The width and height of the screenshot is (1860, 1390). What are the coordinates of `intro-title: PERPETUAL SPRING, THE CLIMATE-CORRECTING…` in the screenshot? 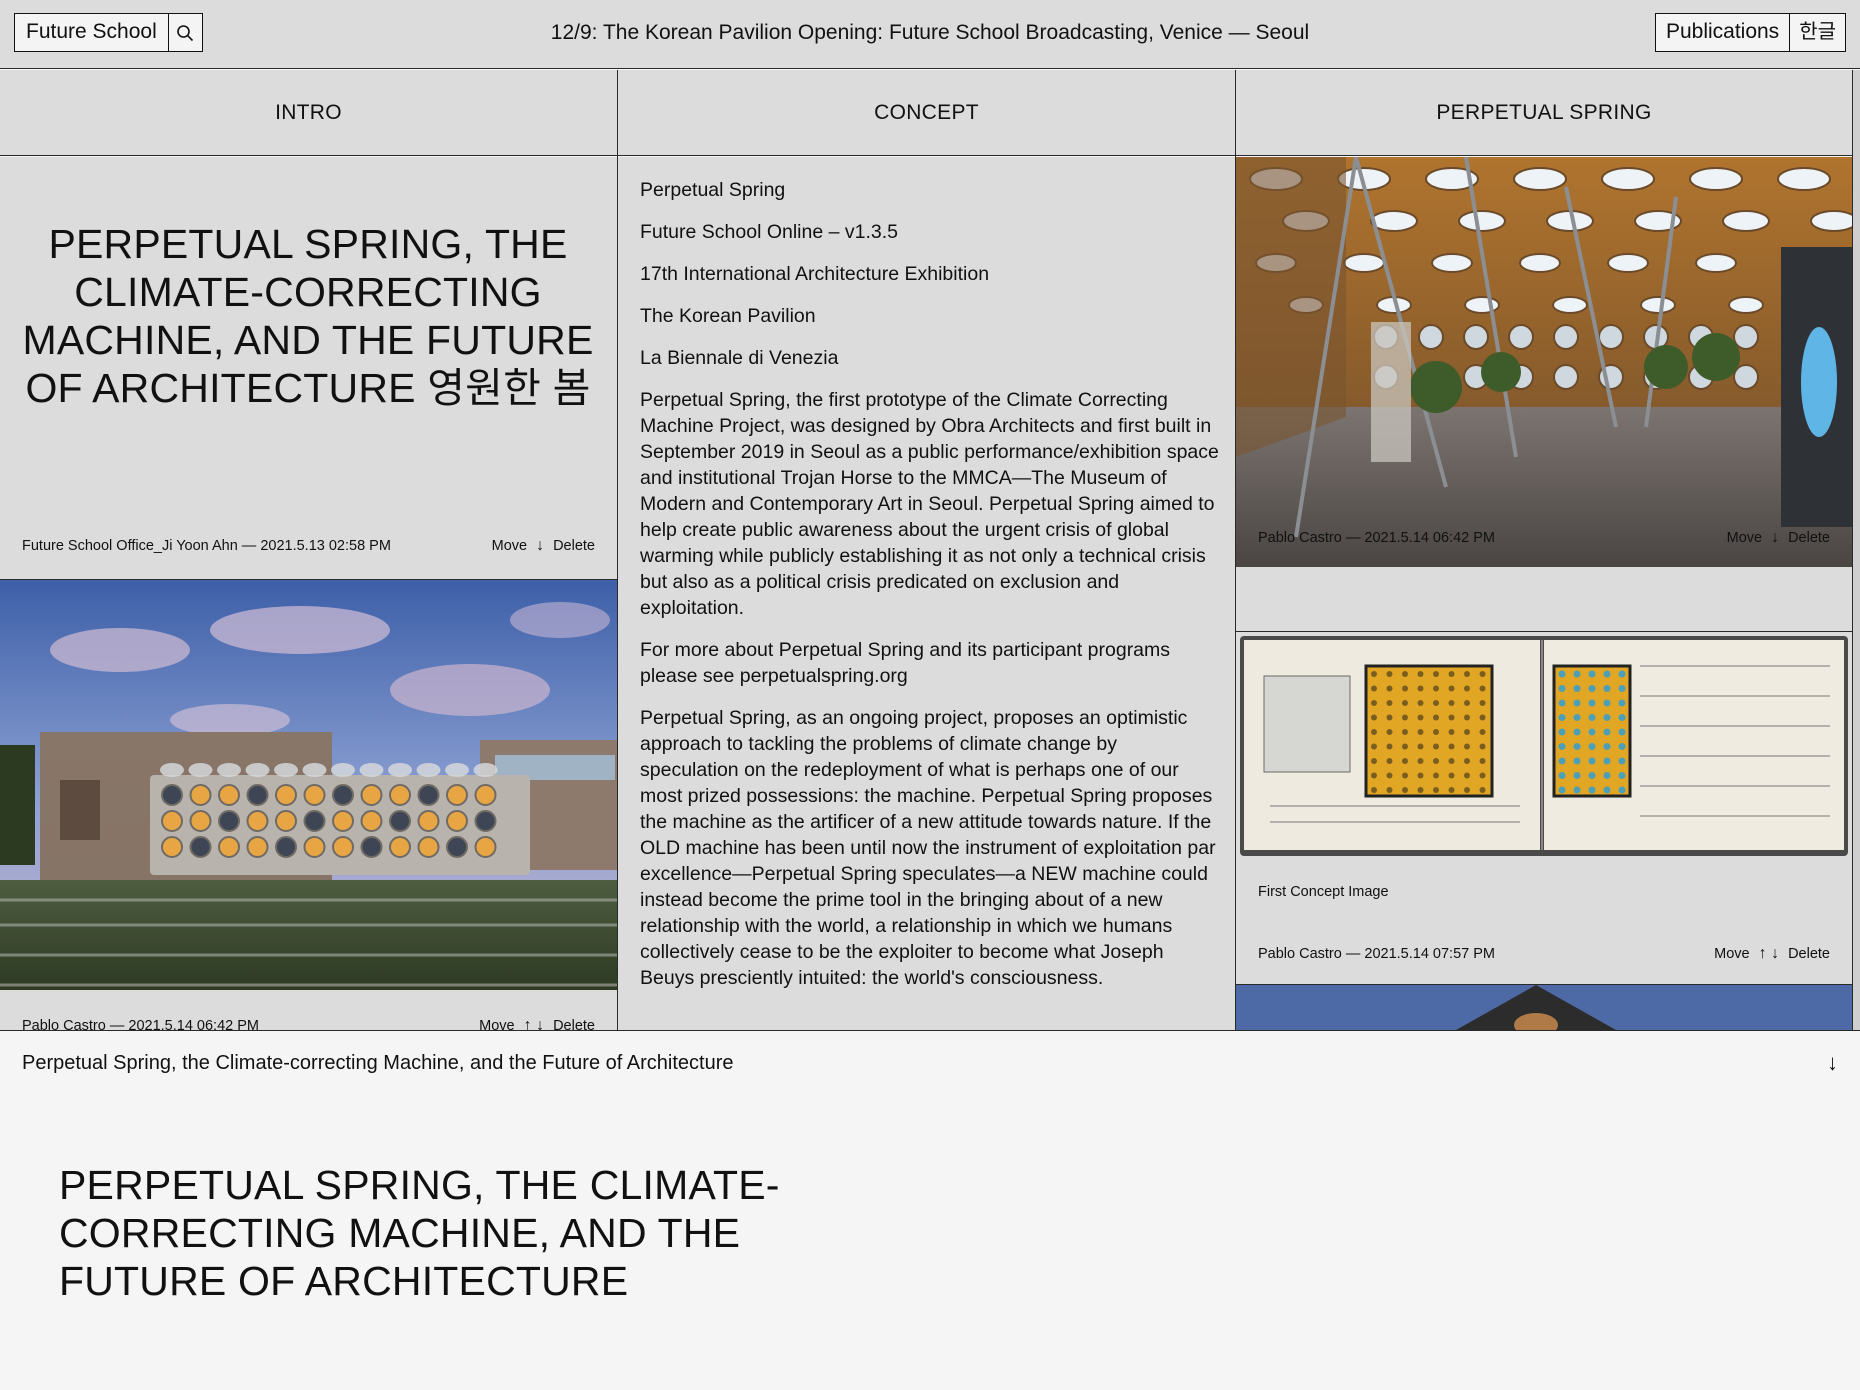 It's located at (308, 316).